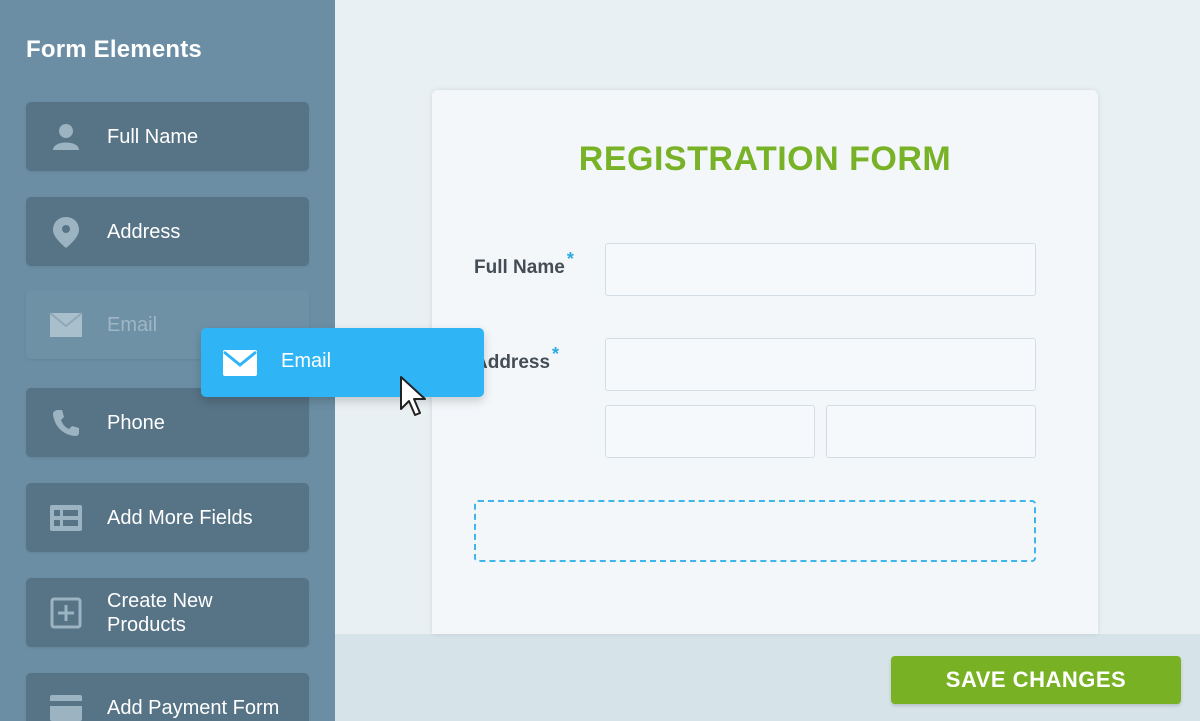 This screenshot has width=1200, height=721. Describe the element at coordinates (306, 361) in the screenshot. I see `dragged-element-label: Email` at that location.